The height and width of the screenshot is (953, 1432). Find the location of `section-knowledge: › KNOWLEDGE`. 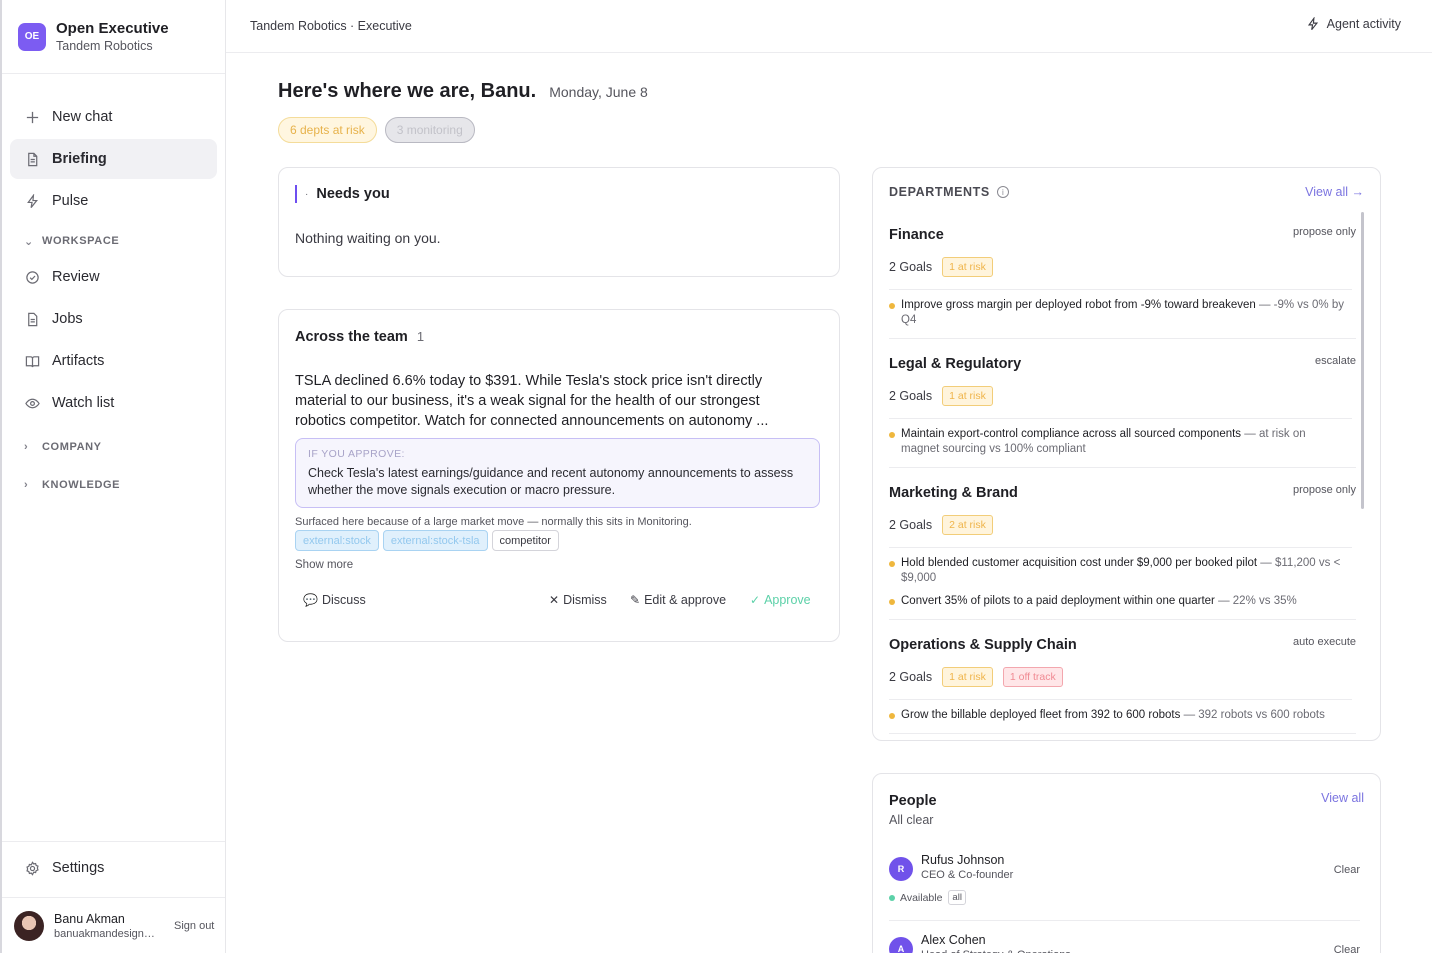

section-knowledge: › KNOWLEDGE is located at coordinates (113, 485).